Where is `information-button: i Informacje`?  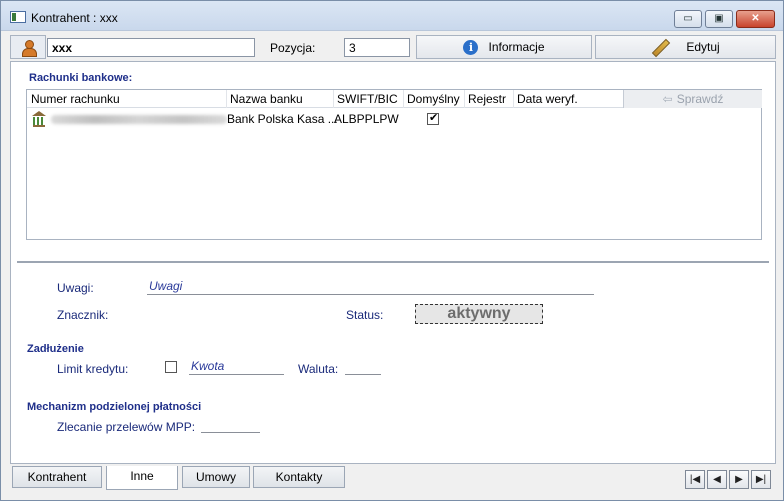
information-button: i Informacje is located at coordinates (504, 47).